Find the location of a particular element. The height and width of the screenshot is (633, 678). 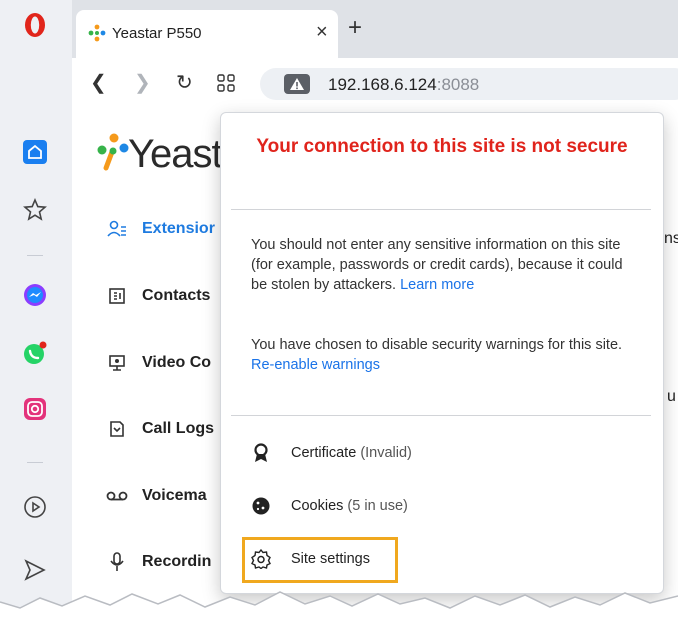

nav-extensions: Extensior is located at coordinates (160, 229).